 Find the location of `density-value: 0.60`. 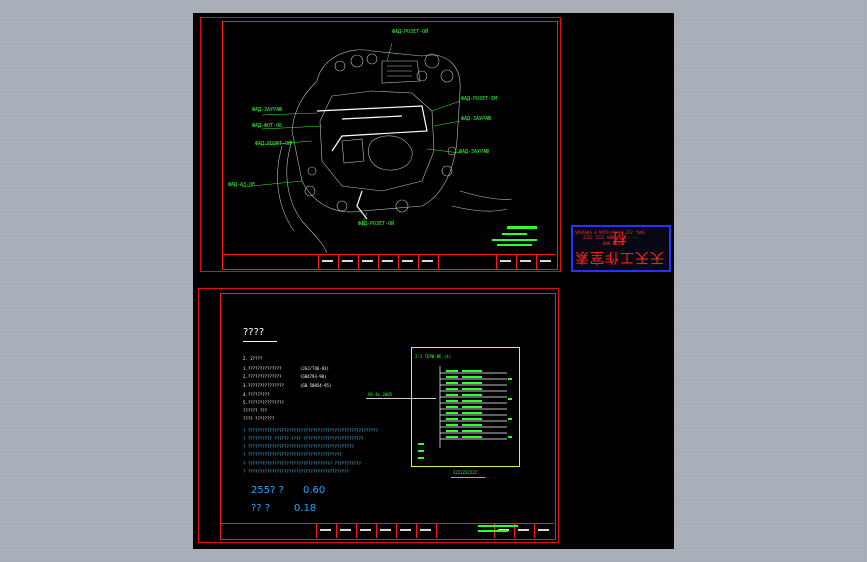

density-value: 0.60 is located at coordinates (314, 490).